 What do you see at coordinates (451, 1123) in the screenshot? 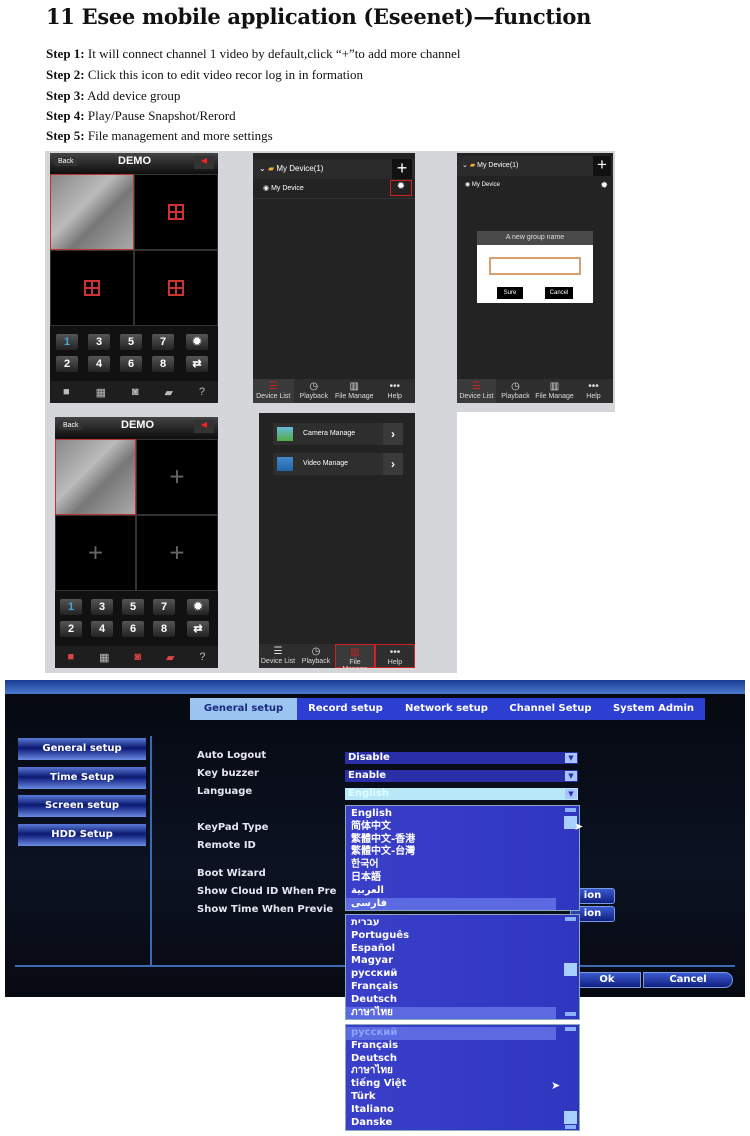
I see `language-option: Danske` at bounding box center [451, 1123].